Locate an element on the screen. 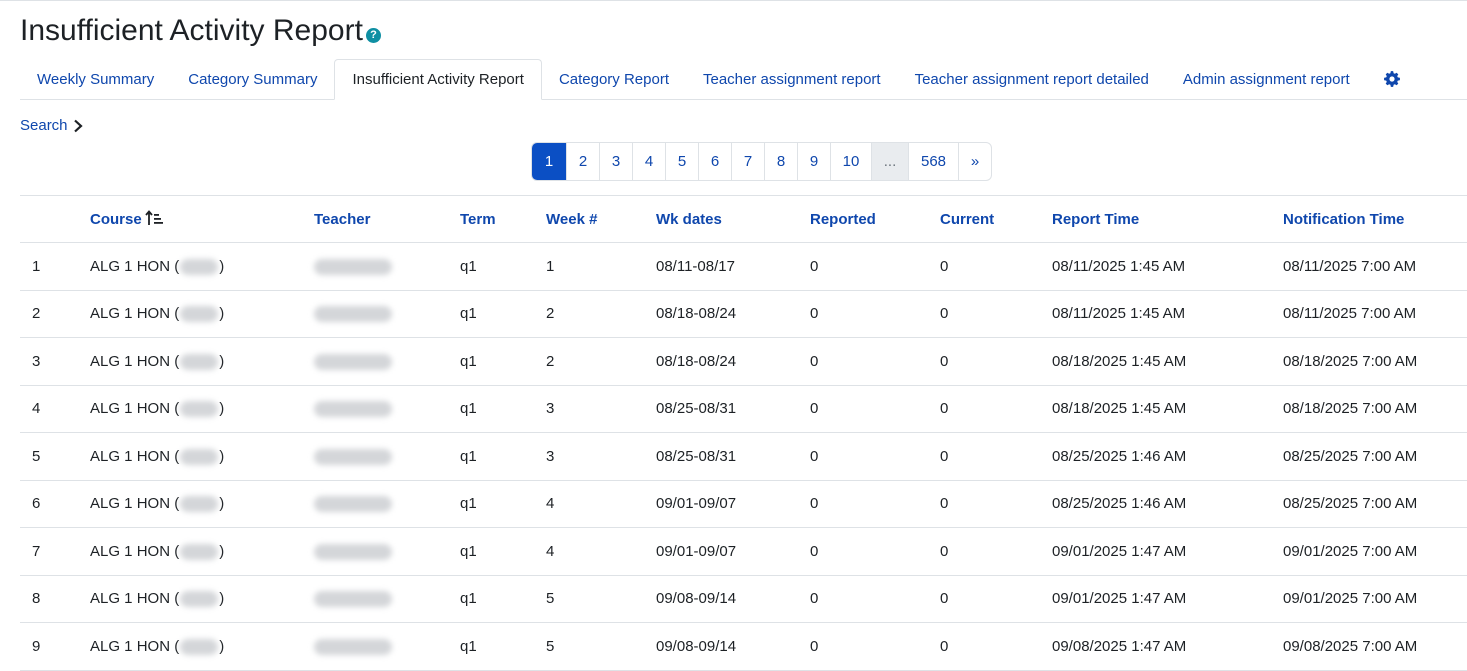  wk-dates-cell: 08/25-08/31 is located at coordinates (696, 409).